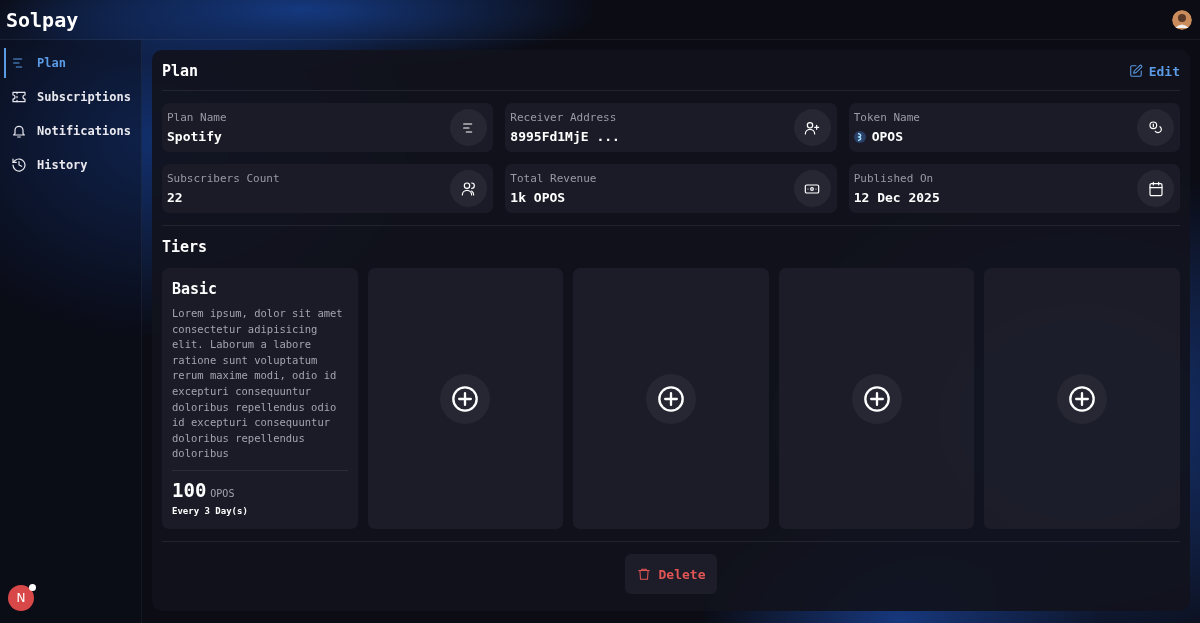 This screenshot has height=623, width=1200. What do you see at coordinates (70, 97) in the screenshot?
I see `nav-item: Subscriptions` at bounding box center [70, 97].